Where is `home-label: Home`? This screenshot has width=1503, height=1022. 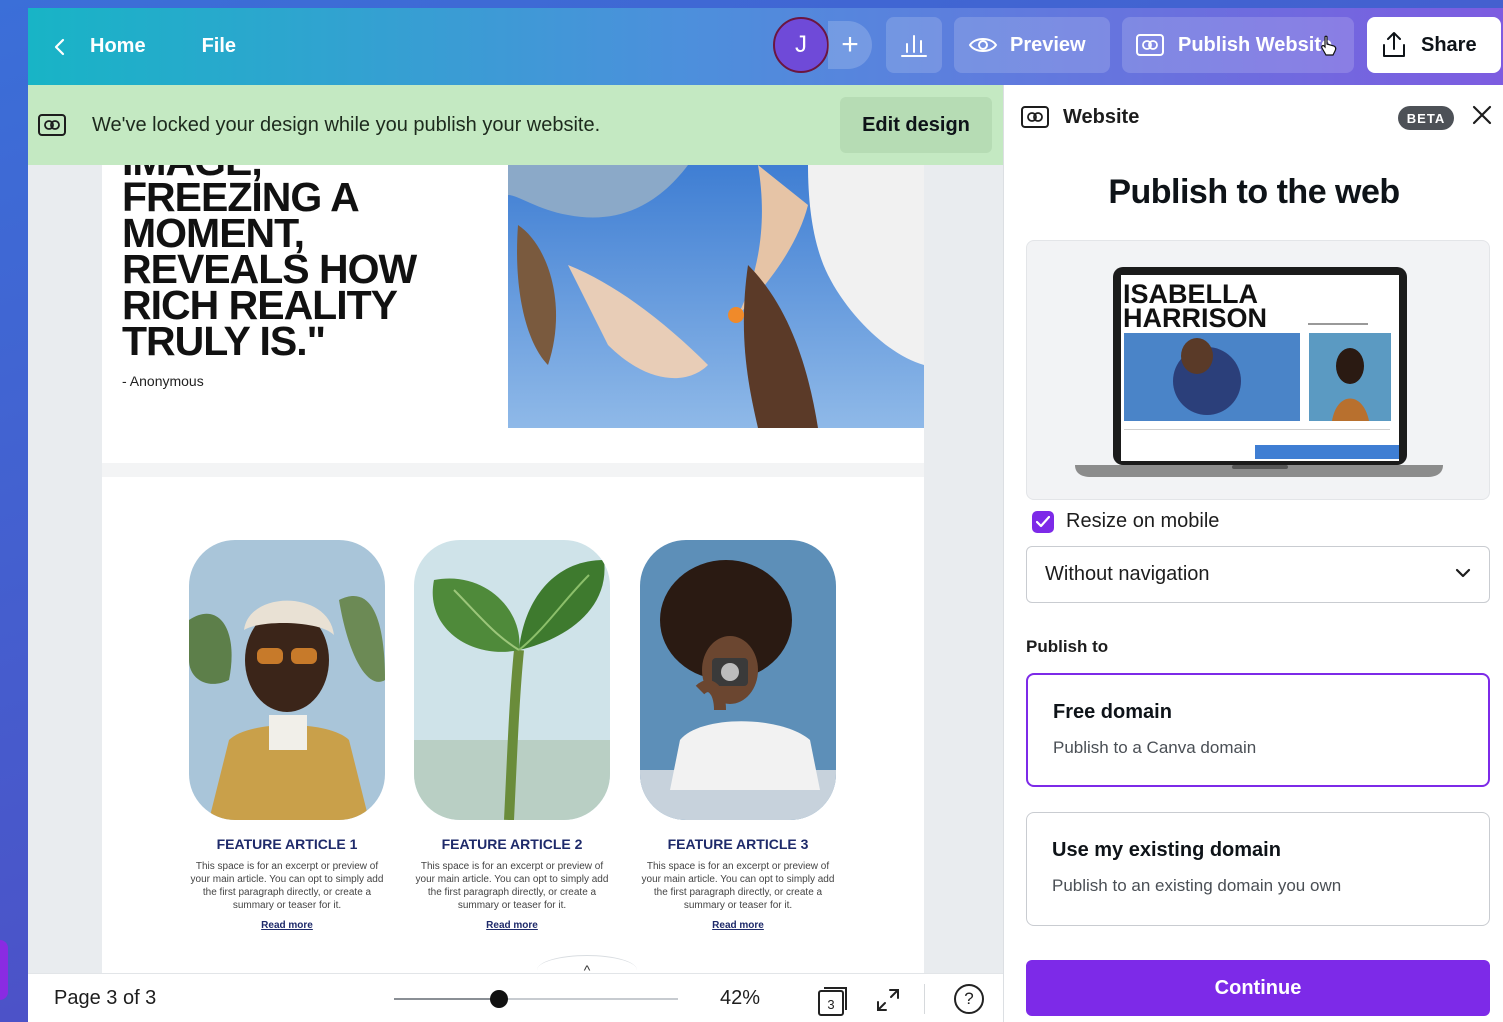
home-label: Home is located at coordinates (118, 46).